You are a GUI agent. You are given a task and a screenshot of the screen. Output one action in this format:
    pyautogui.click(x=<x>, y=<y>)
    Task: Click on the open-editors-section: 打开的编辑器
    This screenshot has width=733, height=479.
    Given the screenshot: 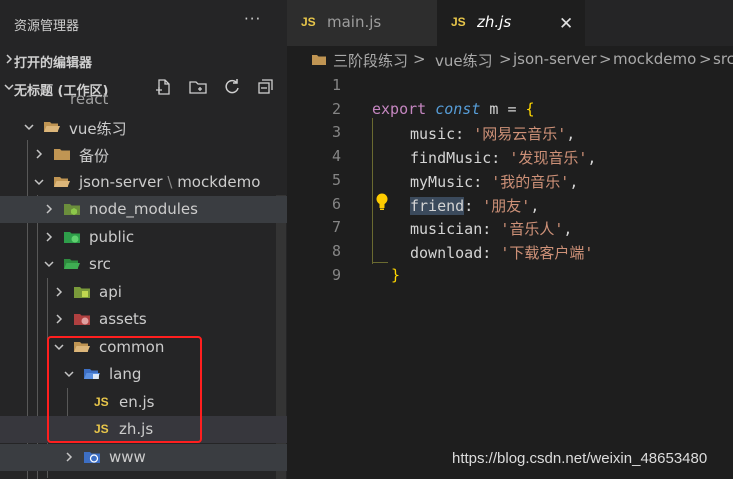 What is the action you would take?
    pyautogui.click(x=143, y=60)
    